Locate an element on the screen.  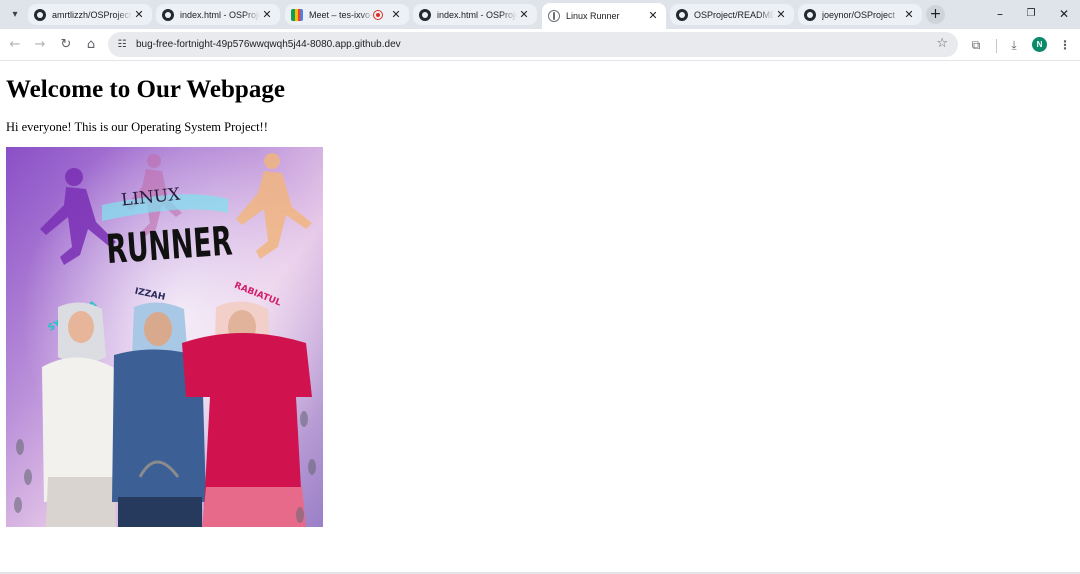
bookmark-star-icon: ☆ is located at coordinates (942, 43).